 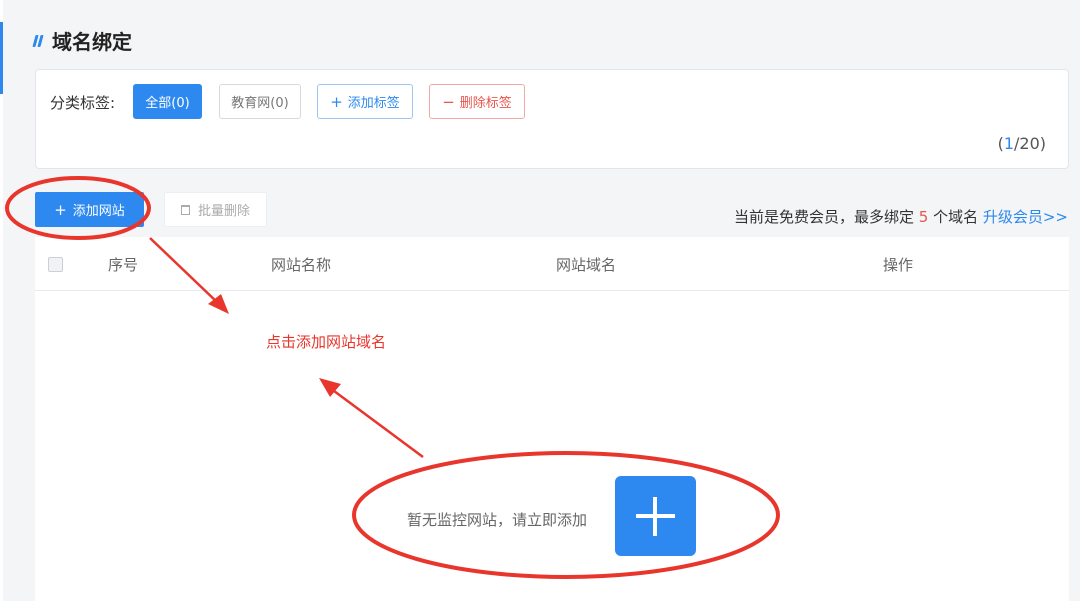 What do you see at coordinates (1, 58) in the screenshot?
I see `sidebar-active-indicator` at bounding box center [1, 58].